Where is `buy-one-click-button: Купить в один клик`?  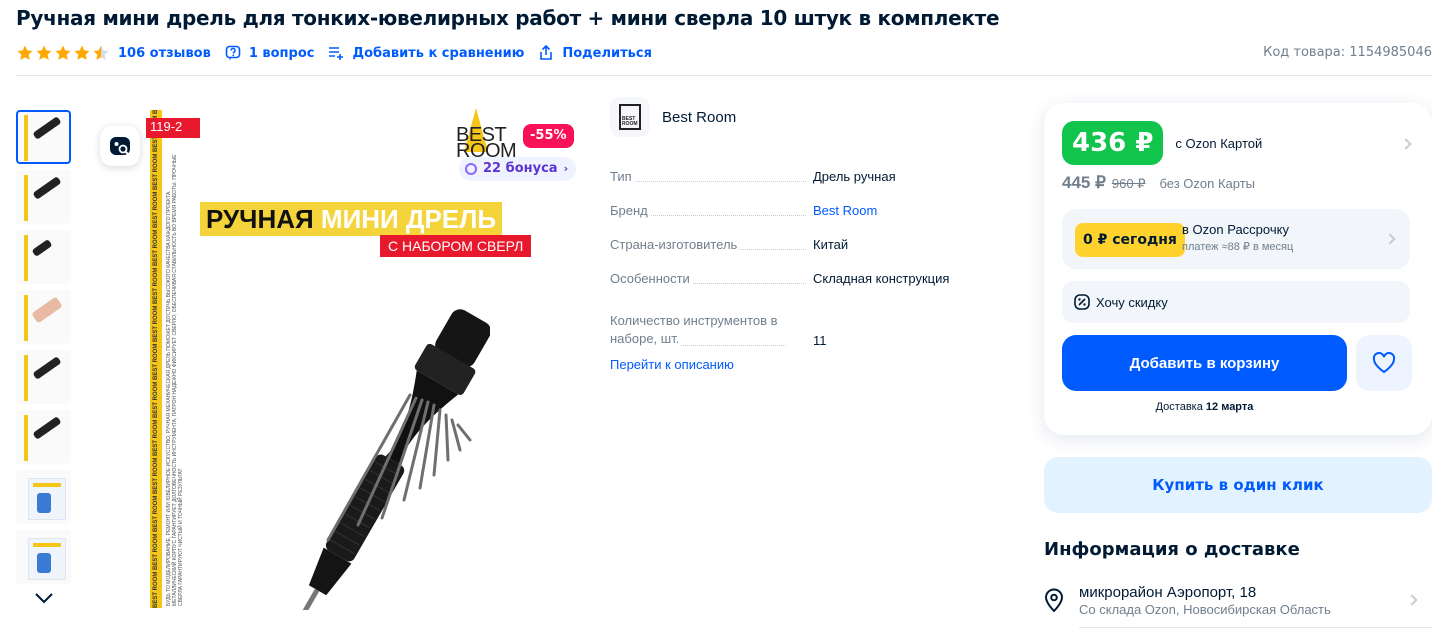
buy-one-click-button: Купить в один клик is located at coordinates (1238, 485).